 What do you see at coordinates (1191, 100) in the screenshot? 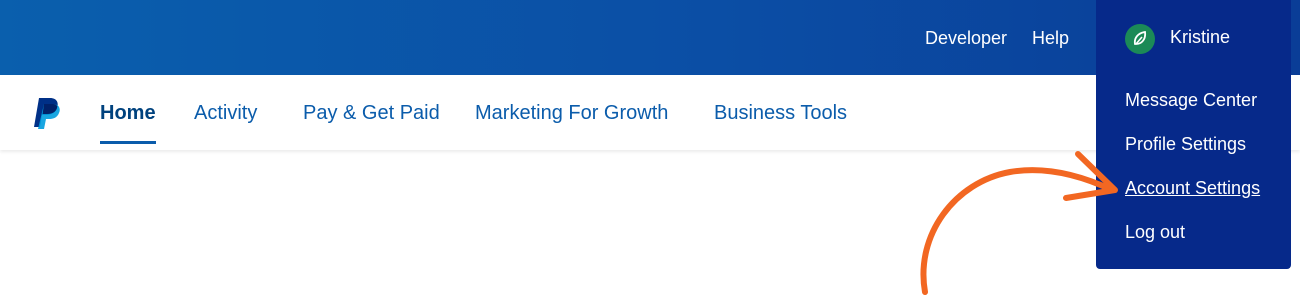
I see `menu-message-center: Message Center` at bounding box center [1191, 100].